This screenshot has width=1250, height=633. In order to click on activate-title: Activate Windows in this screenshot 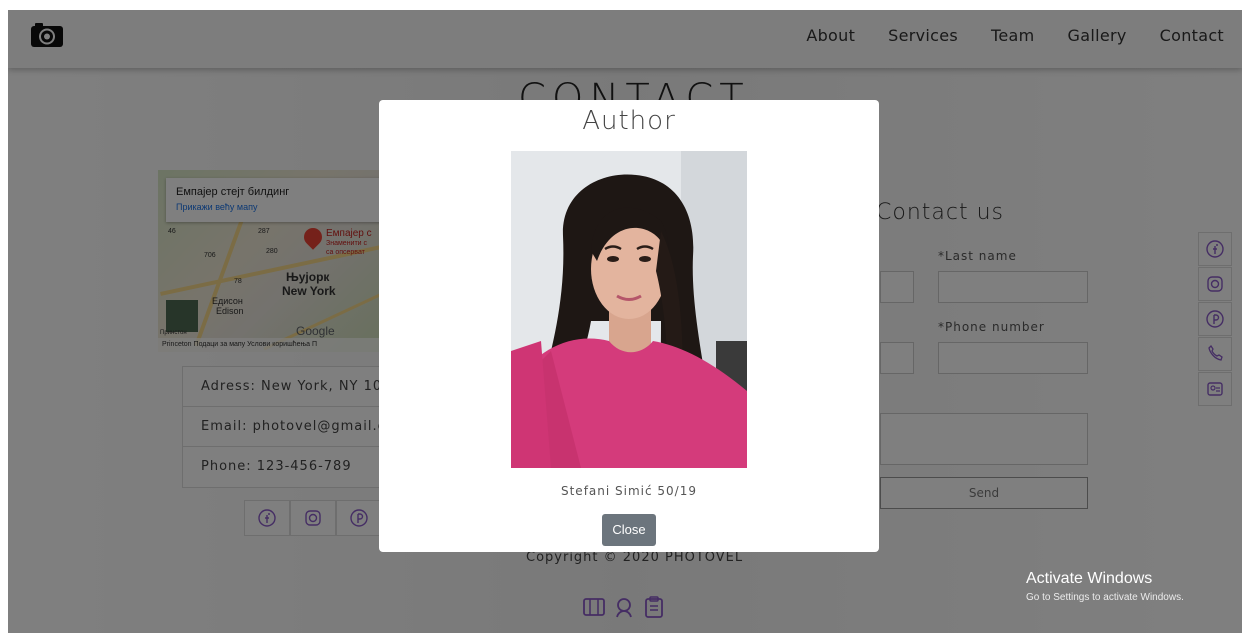, I will do `click(1089, 578)`.